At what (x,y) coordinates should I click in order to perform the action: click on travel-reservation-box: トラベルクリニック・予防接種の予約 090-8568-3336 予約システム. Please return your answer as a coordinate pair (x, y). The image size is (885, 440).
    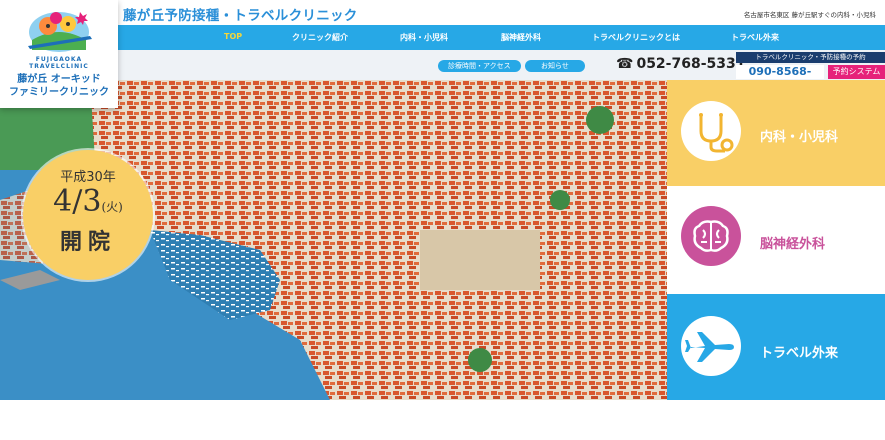
    Looking at the image, I should click on (810, 72).